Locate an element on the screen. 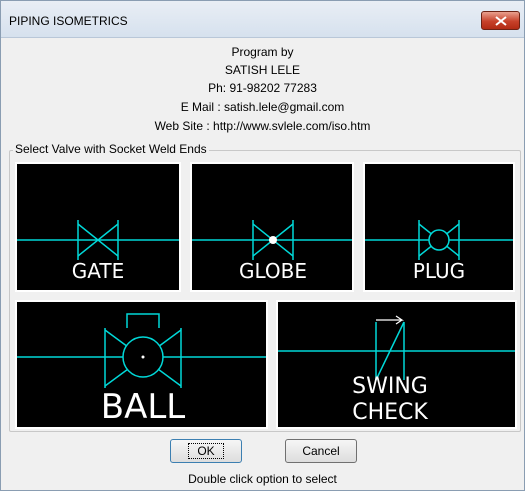  cancel-button-label: Cancel is located at coordinates (321, 451).